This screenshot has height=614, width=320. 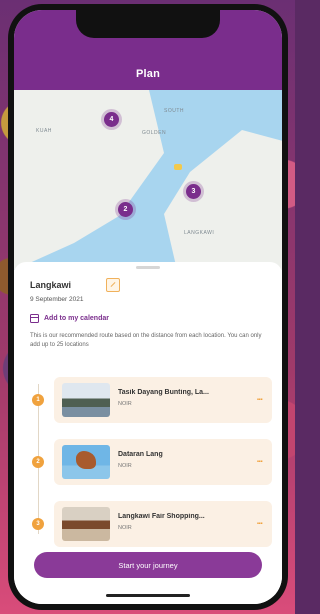 I want to click on stop-number-badge: 3, so click(x=38, y=524).